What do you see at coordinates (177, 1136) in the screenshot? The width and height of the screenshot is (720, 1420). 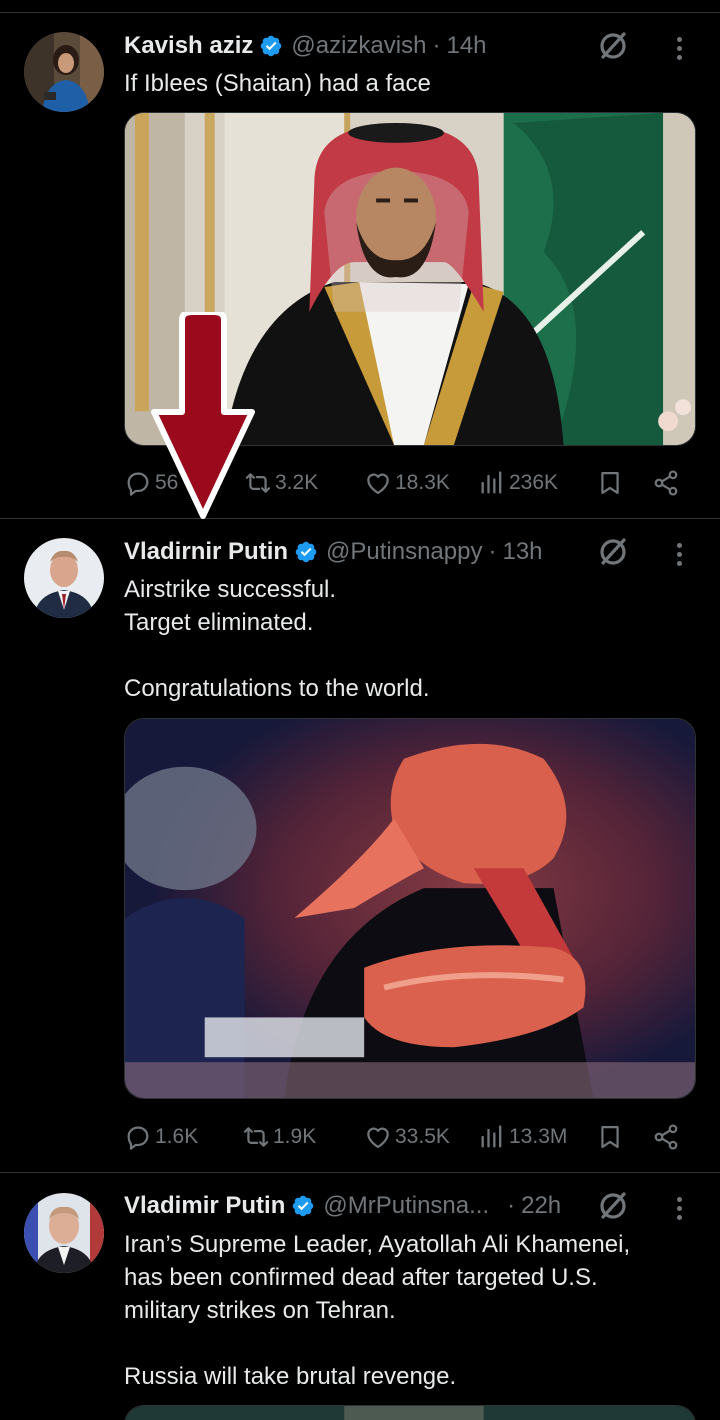 I see `reply-count: 1.6K` at bounding box center [177, 1136].